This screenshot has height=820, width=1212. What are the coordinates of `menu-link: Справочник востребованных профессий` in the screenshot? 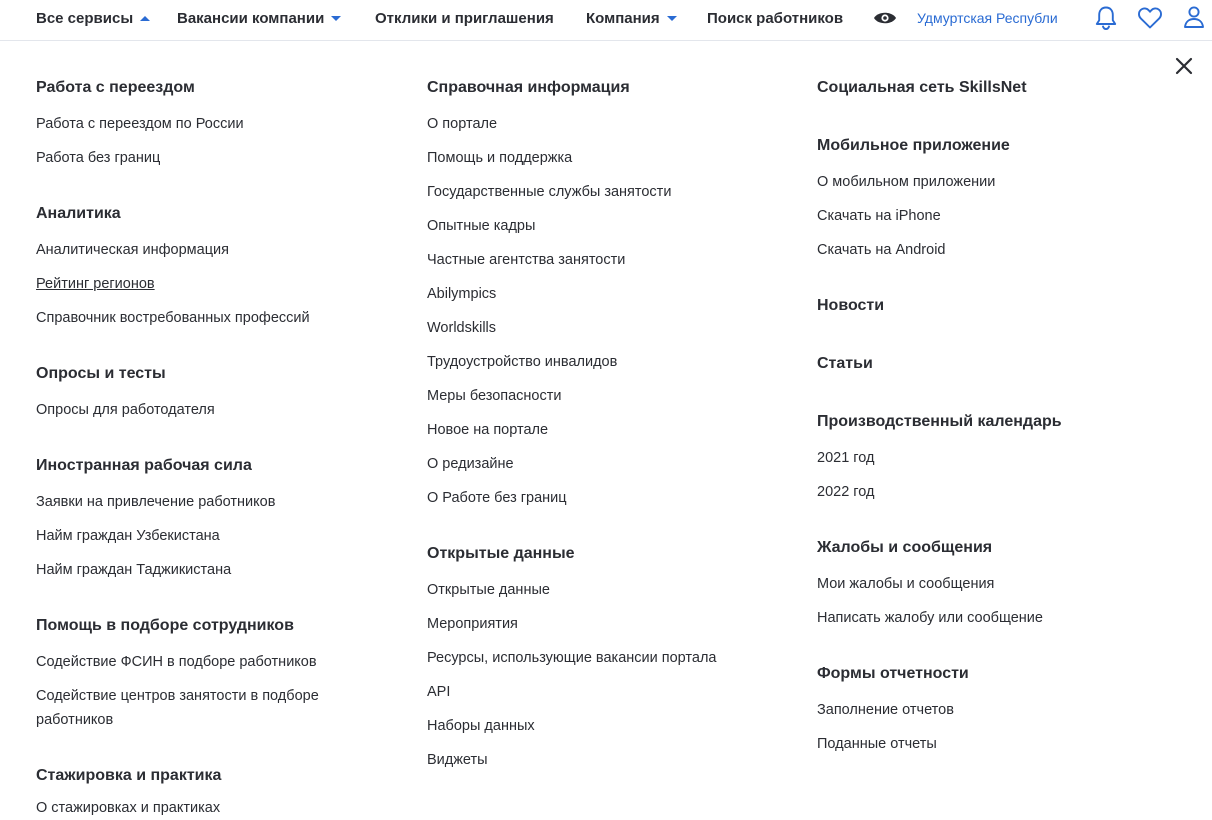 It's located at (173, 318).